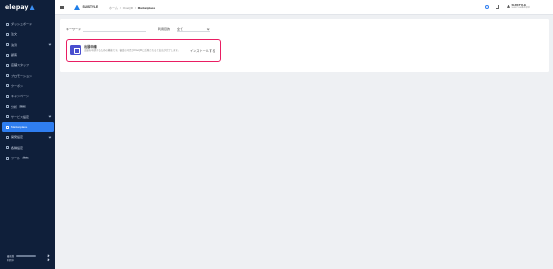  I want to click on keyword-input, so click(114, 29).